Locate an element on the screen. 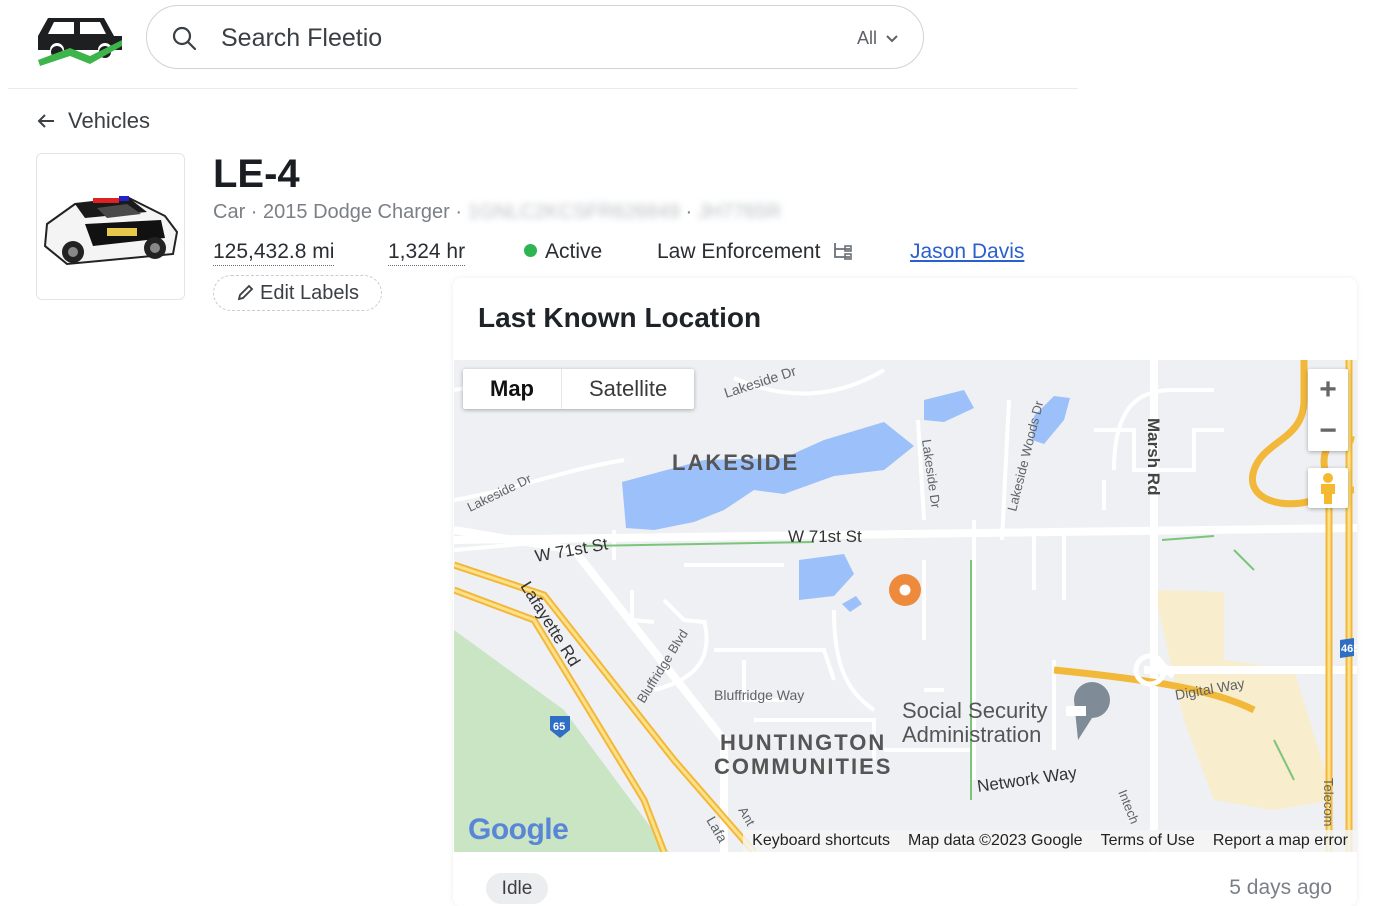 This screenshot has width=1375, height=906. map-label: W 71st St is located at coordinates (825, 536).